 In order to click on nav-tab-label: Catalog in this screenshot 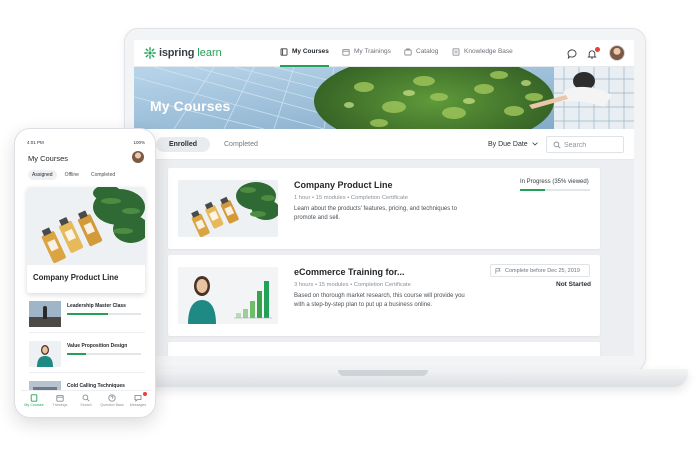, I will do `click(427, 51)`.